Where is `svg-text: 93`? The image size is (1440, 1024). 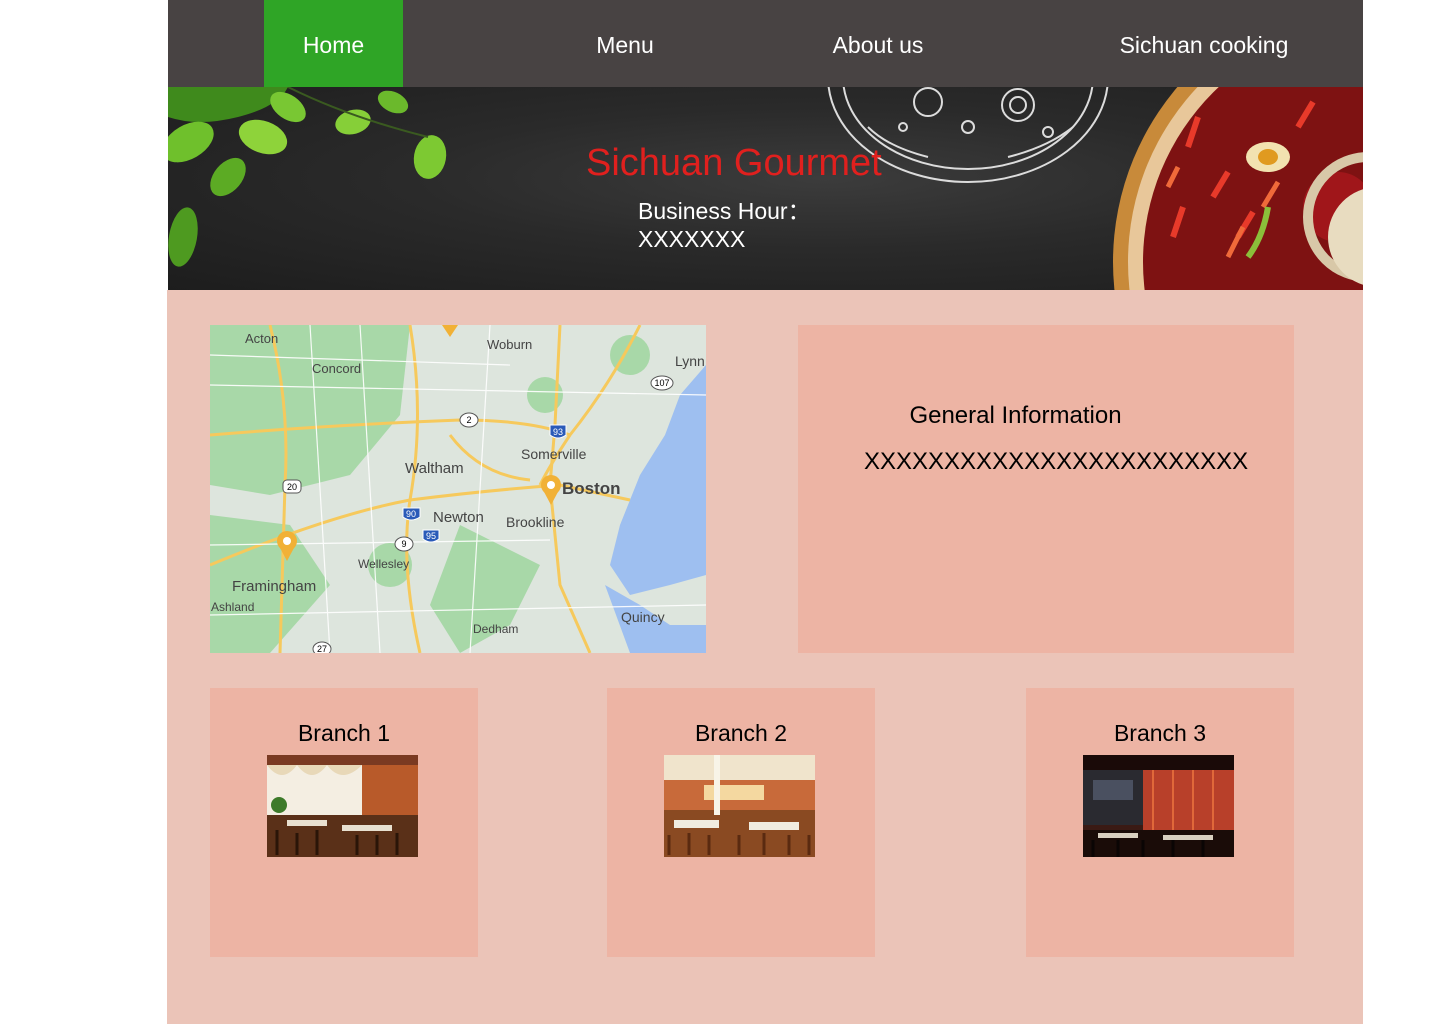 svg-text: 93 is located at coordinates (558, 432).